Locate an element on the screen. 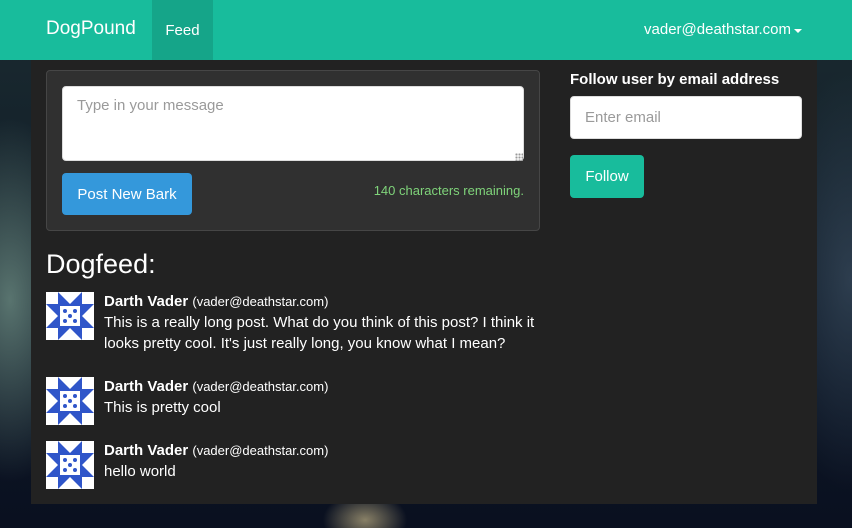 The height and width of the screenshot is (528, 852). brand-logo: DogPound is located at coordinates (91, 29).